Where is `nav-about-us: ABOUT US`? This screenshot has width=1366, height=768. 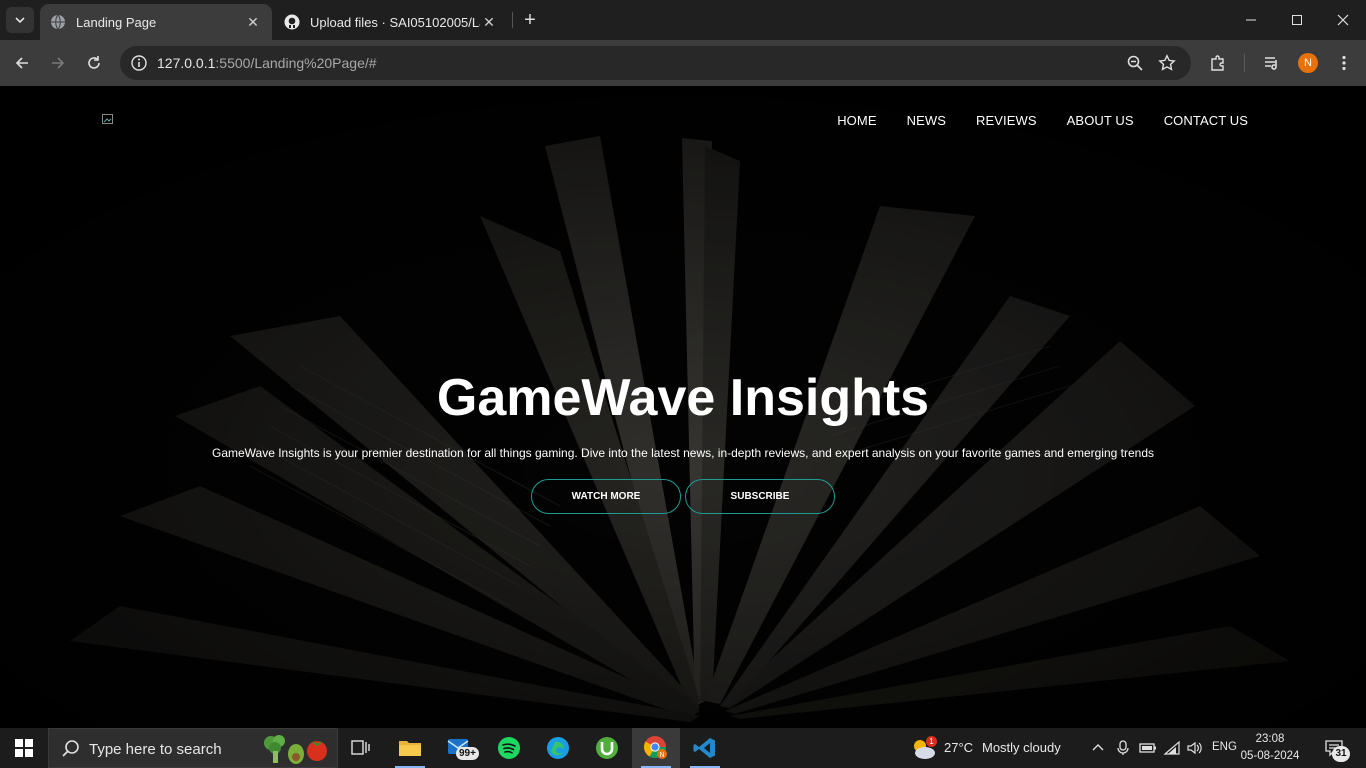 nav-about-us: ABOUT US is located at coordinates (1100, 120).